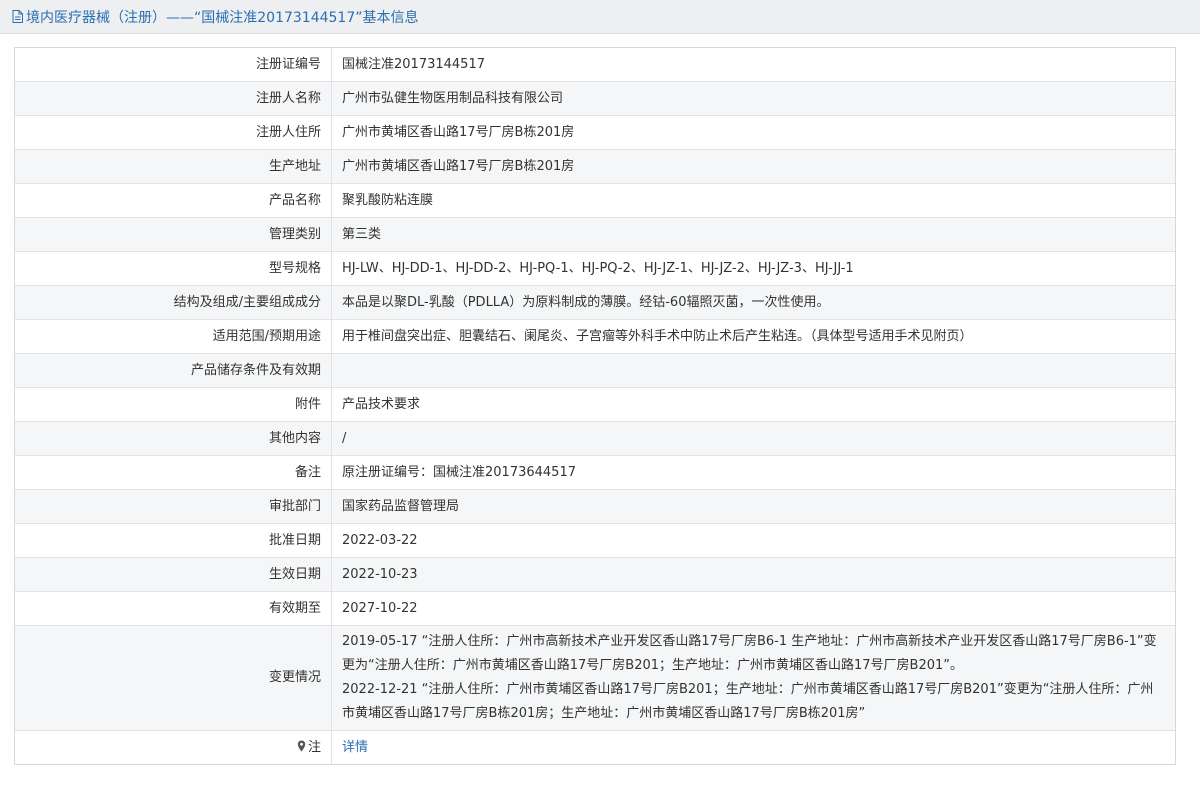  I want to click on field-label: 产品名称, so click(173, 200).